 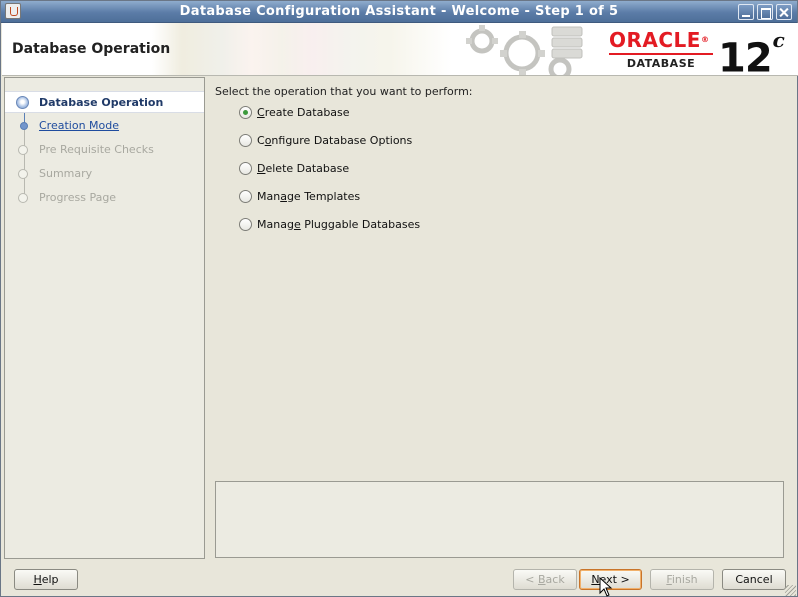 I want to click on nav-step-label: Pre Requisite Checks, so click(x=96, y=149).